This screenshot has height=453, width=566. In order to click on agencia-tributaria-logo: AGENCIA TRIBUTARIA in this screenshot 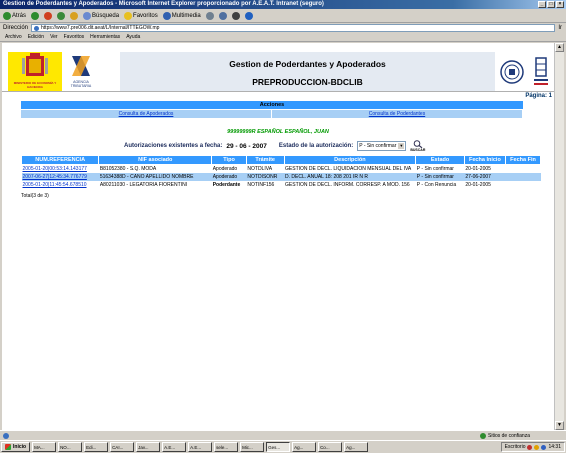, I will do `click(81, 72)`.